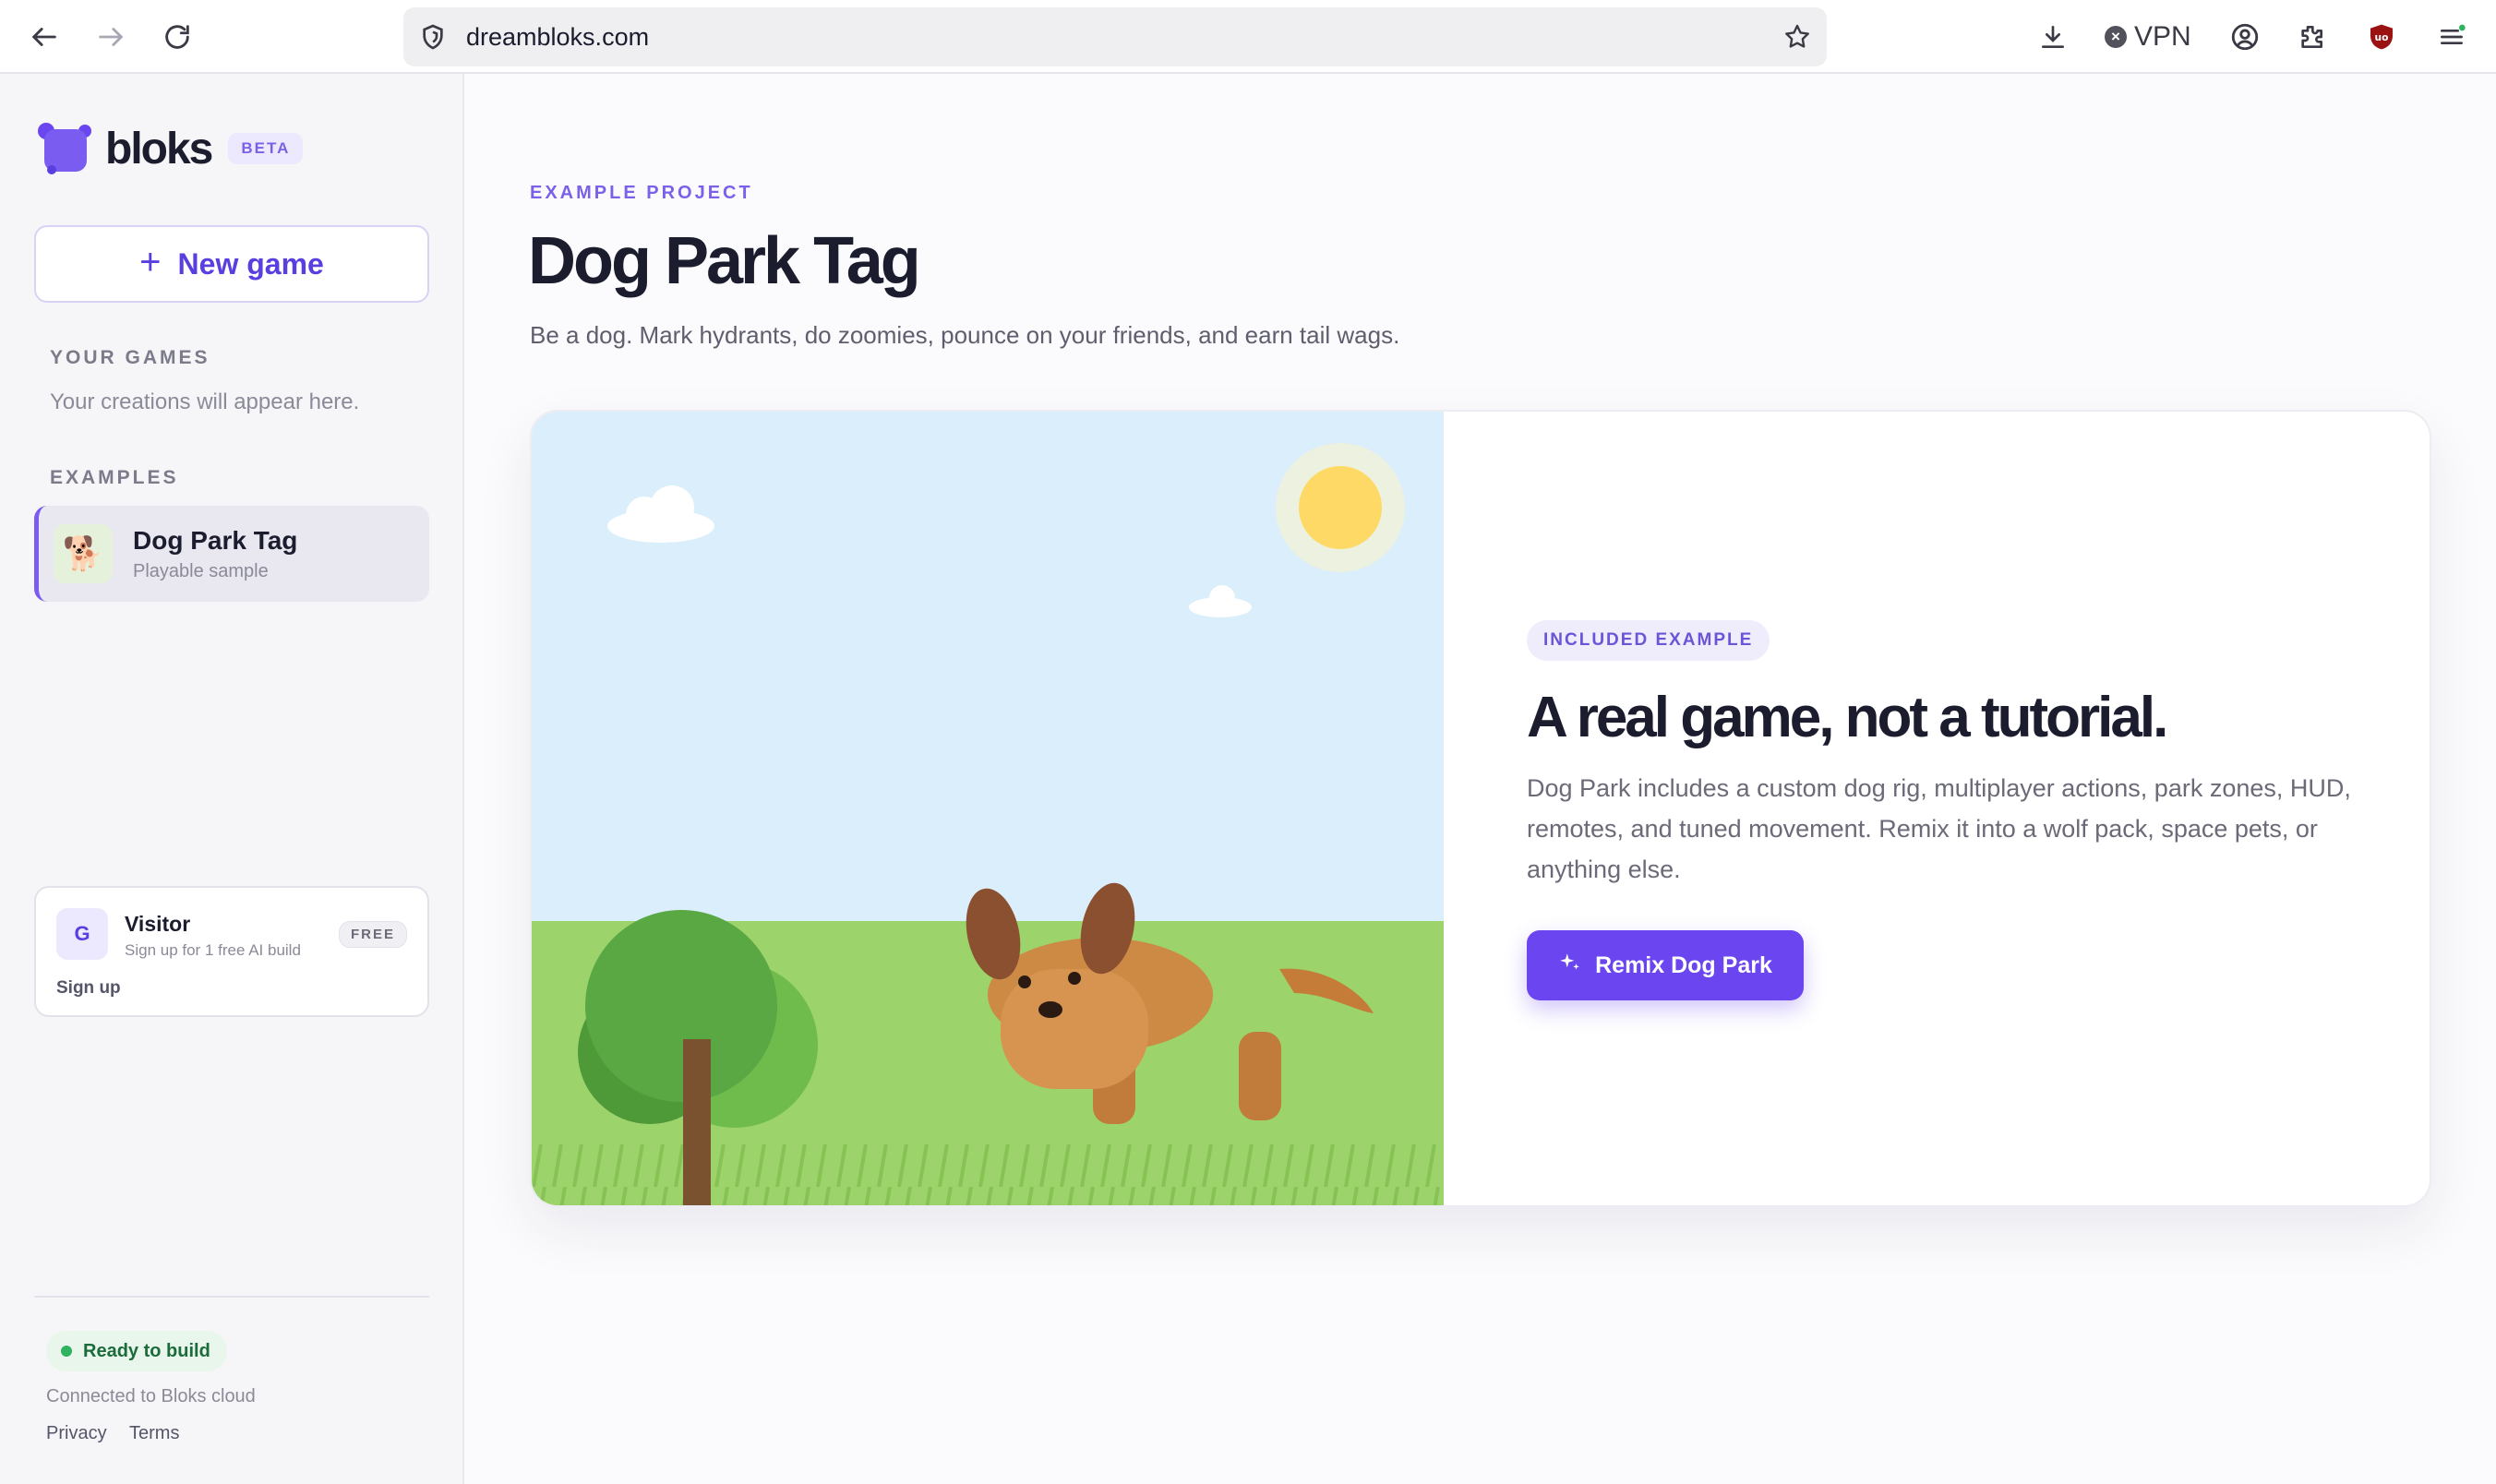 This screenshot has width=2496, height=1484. Describe the element at coordinates (76, 1433) in the screenshot. I see `privacy-link: Privacy` at that location.